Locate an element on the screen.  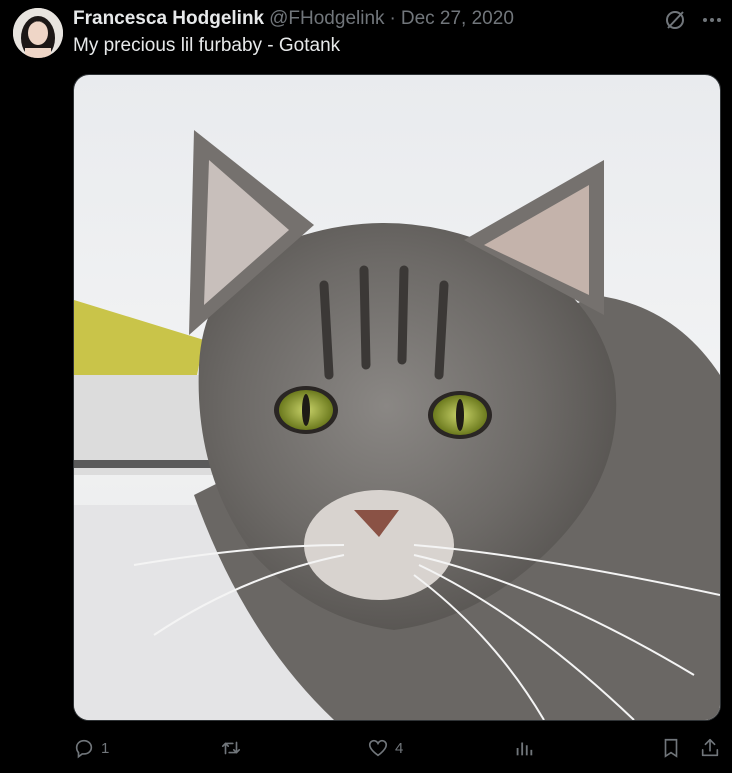
author-handle: @FHodgelink is located at coordinates (326, 19).